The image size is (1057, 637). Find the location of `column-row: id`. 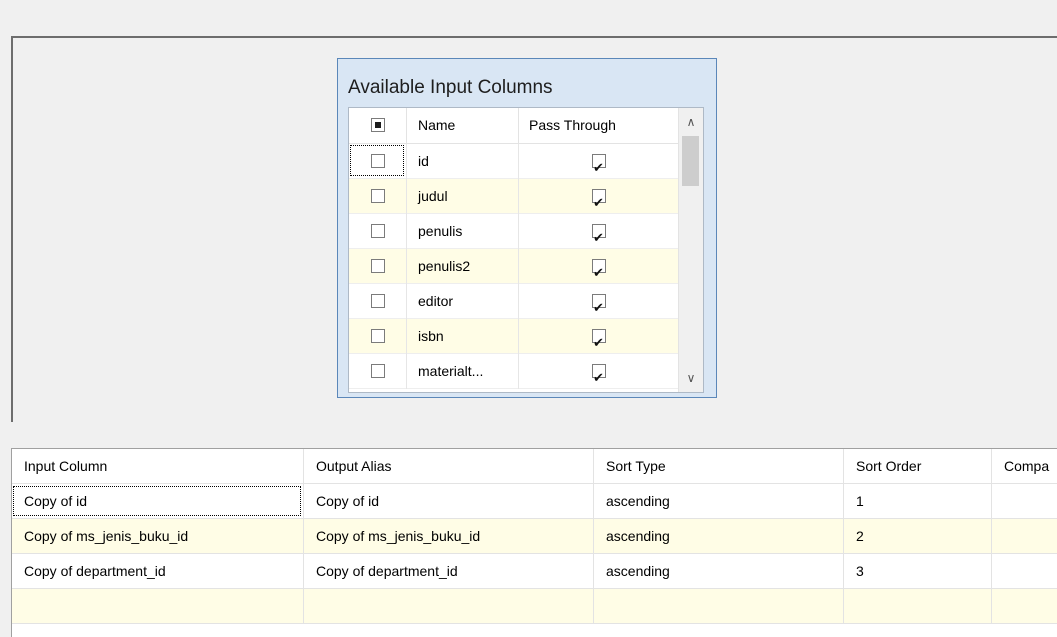

column-row: id is located at coordinates (514, 161).